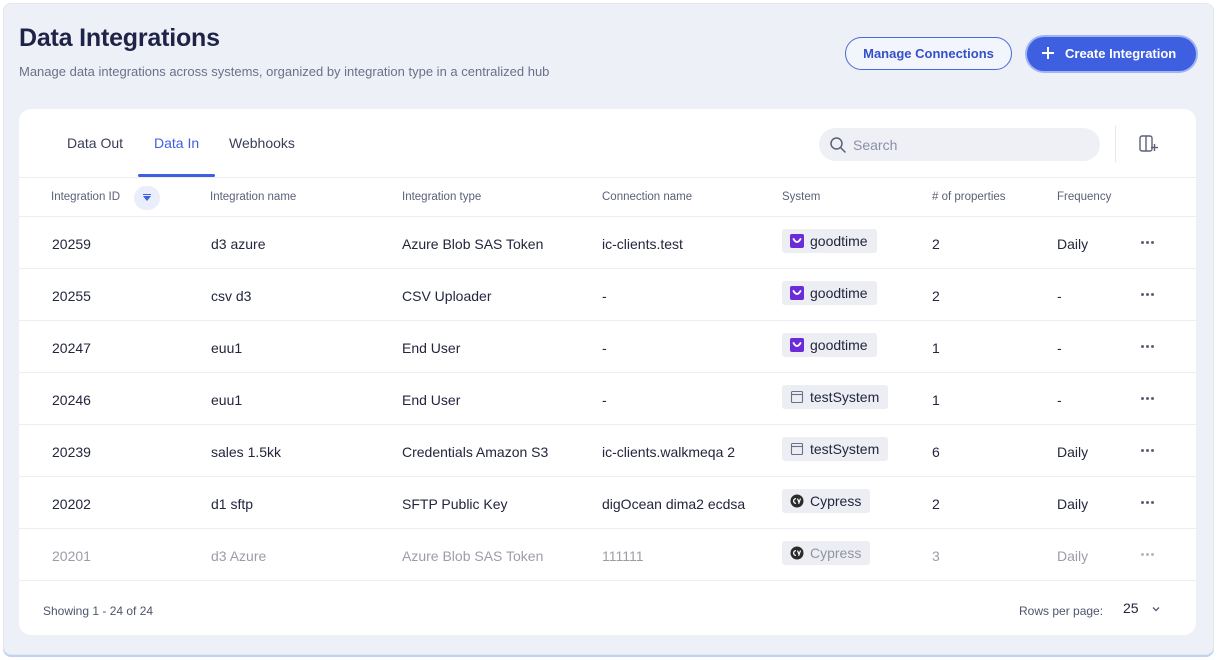 The height and width of the screenshot is (660, 1217). Describe the element at coordinates (71, 556) in the screenshot. I see `cell-integration-id: 20201` at that location.